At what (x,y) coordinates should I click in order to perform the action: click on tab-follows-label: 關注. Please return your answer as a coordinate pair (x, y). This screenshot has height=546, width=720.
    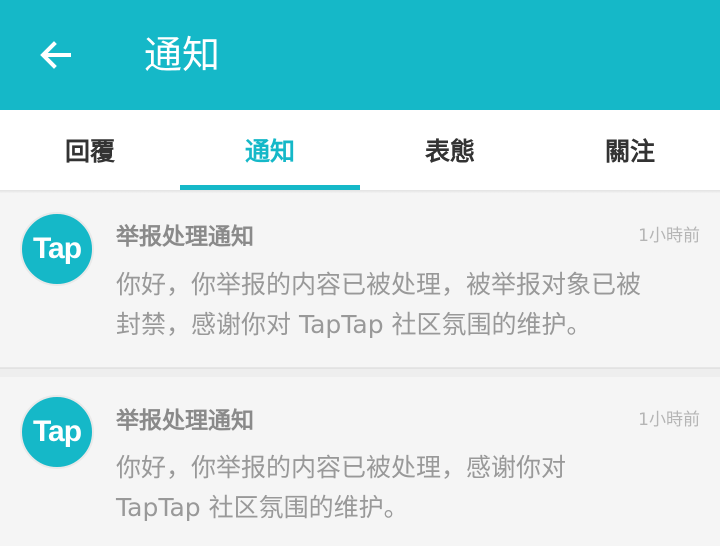
    Looking at the image, I should click on (629, 151).